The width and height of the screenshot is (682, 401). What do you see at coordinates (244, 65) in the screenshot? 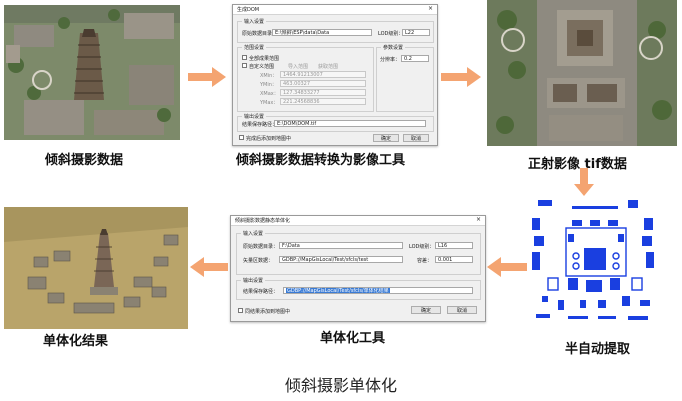
I see `custom-range-radio` at bounding box center [244, 65].